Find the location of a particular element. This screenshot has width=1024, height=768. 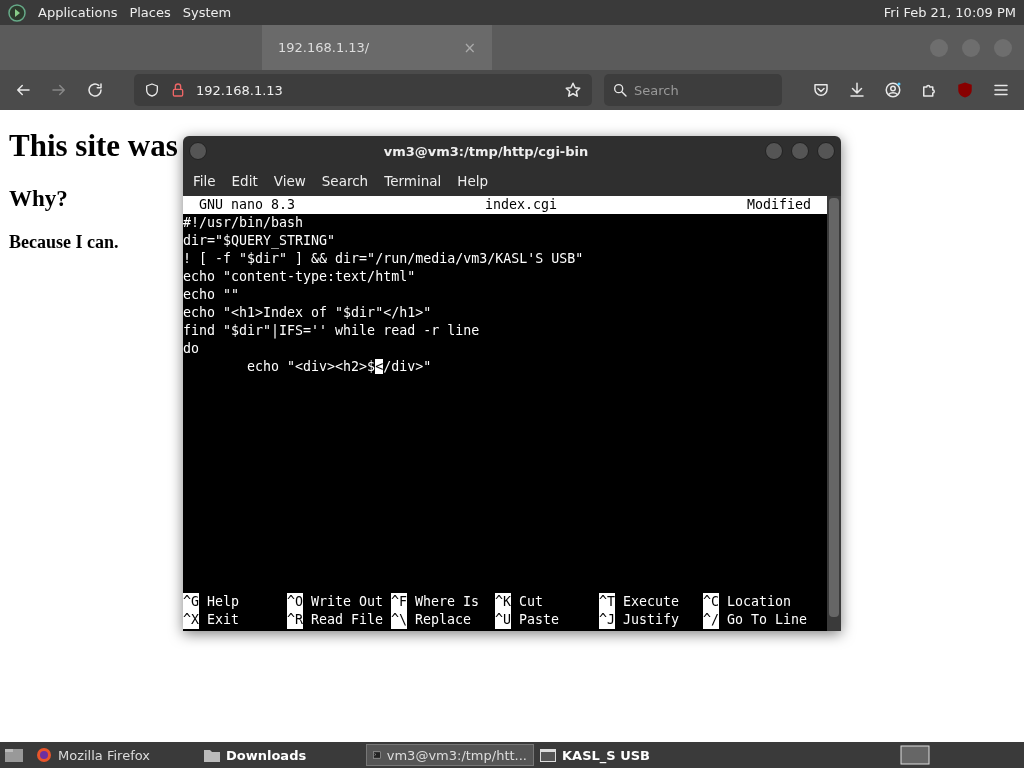

code-text: /div>" is located at coordinates (407, 366).